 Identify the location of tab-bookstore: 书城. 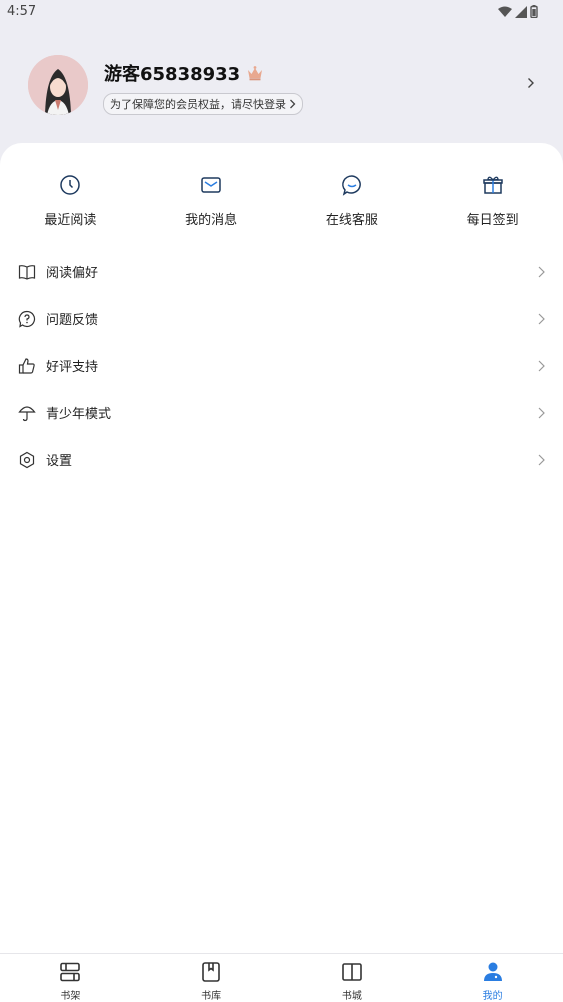
(352, 978).